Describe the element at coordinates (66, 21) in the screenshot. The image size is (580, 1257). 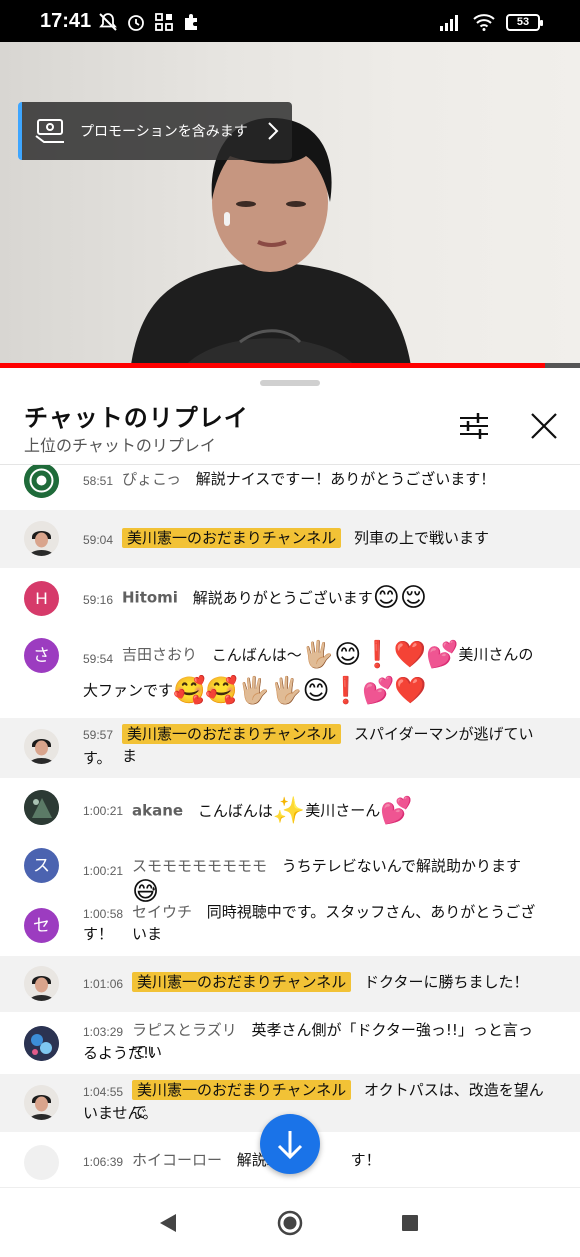
I see `status-time: 17:41` at that location.